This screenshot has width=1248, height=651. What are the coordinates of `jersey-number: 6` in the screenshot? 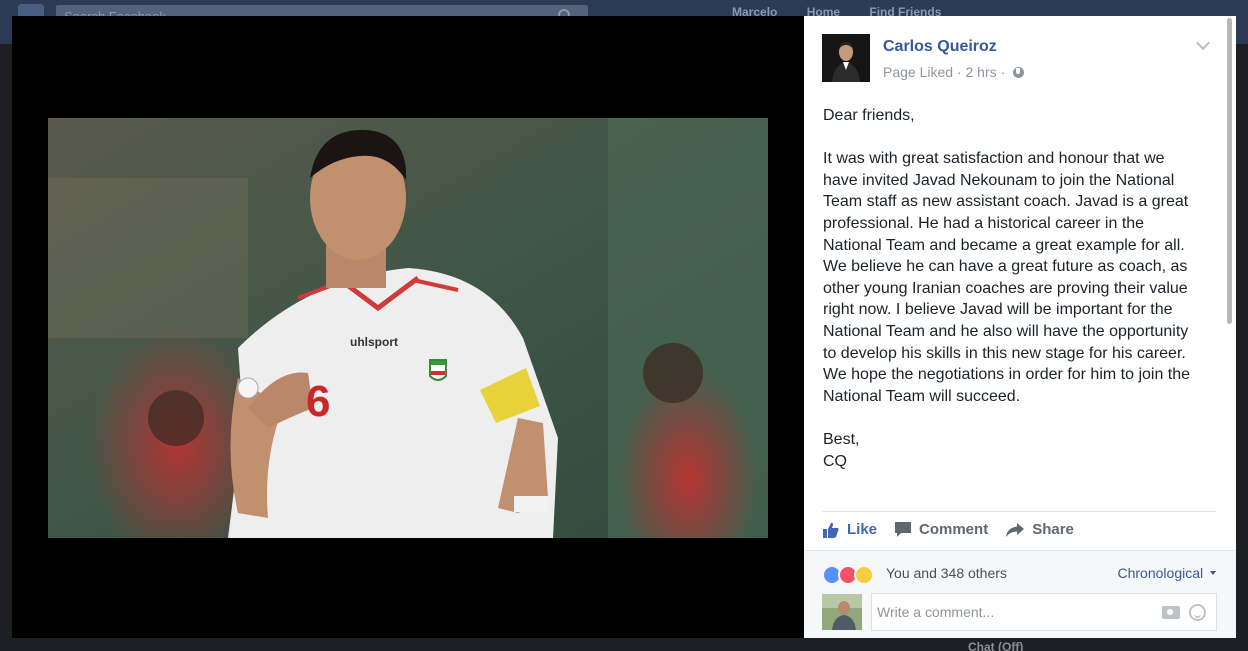 It's located at (318, 401).